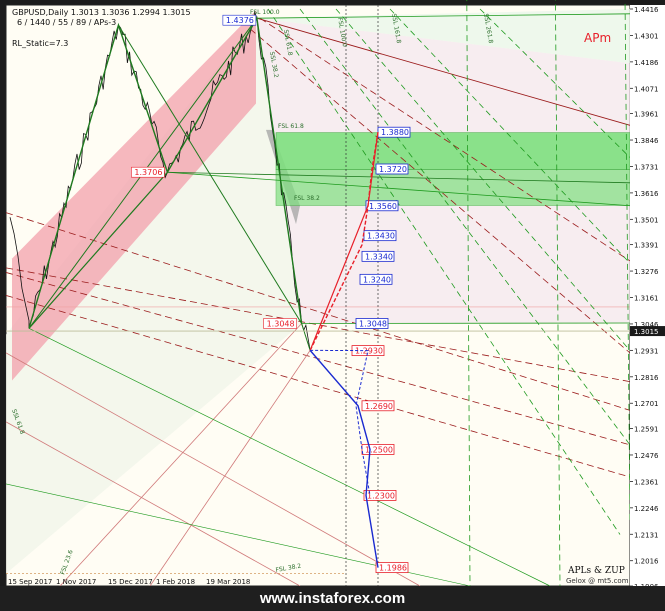 The image size is (665, 611). Describe the element at coordinates (646, 36) in the screenshot. I see `y-tick-label: 1.4301` at that location.